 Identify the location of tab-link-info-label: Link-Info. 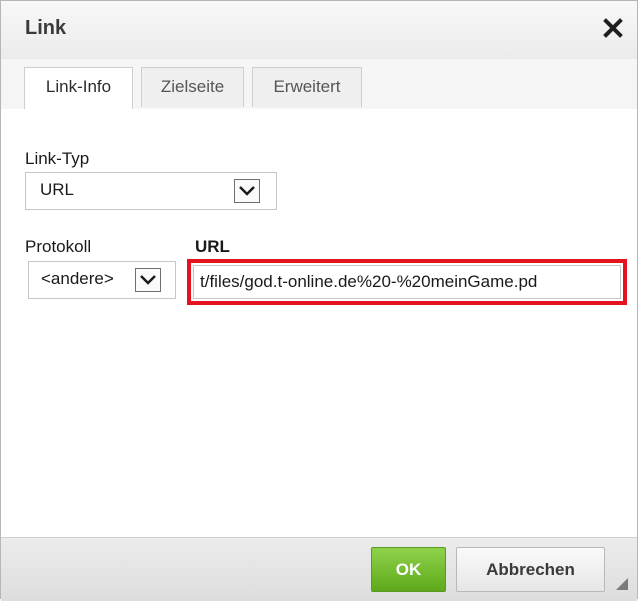
(78, 86).